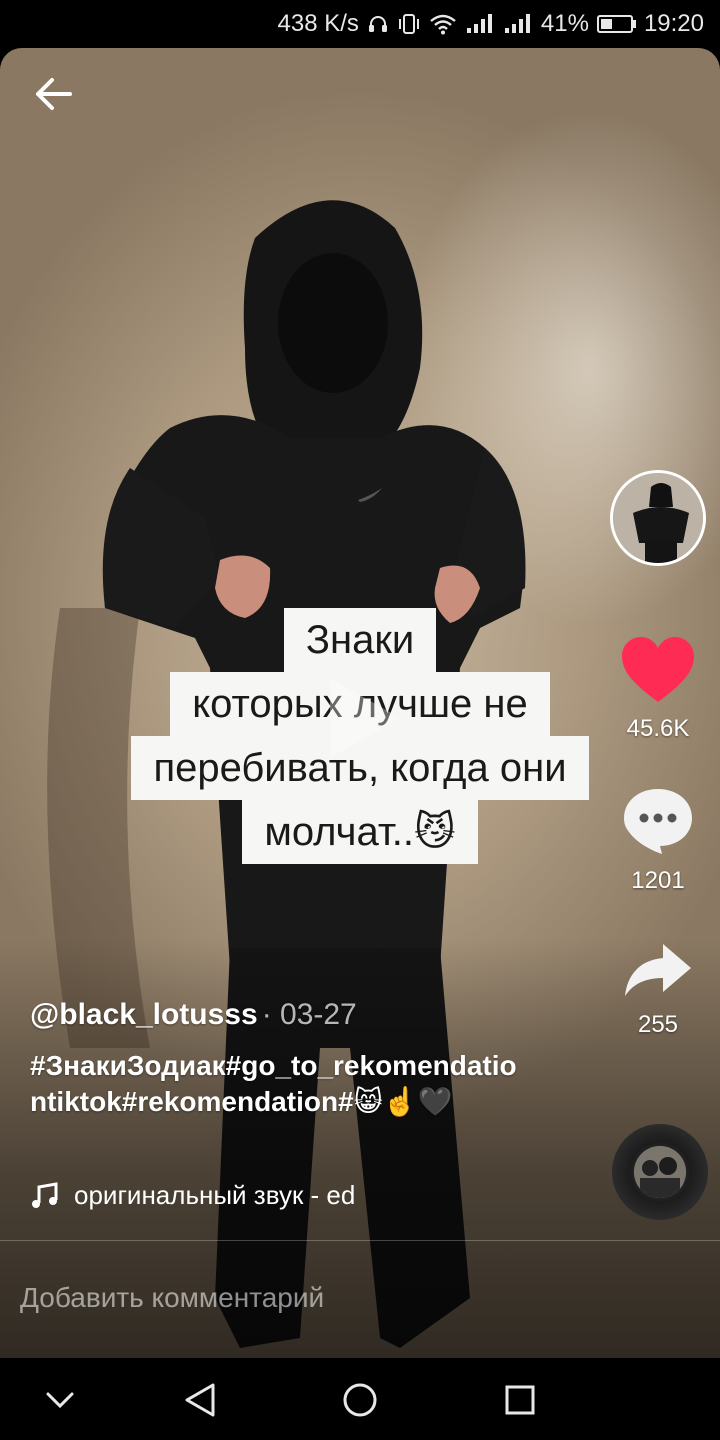 The height and width of the screenshot is (1440, 720). Describe the element at coordinates (318, 23) in the screenshot. I see `network-speed: 438 K/s` at that location.